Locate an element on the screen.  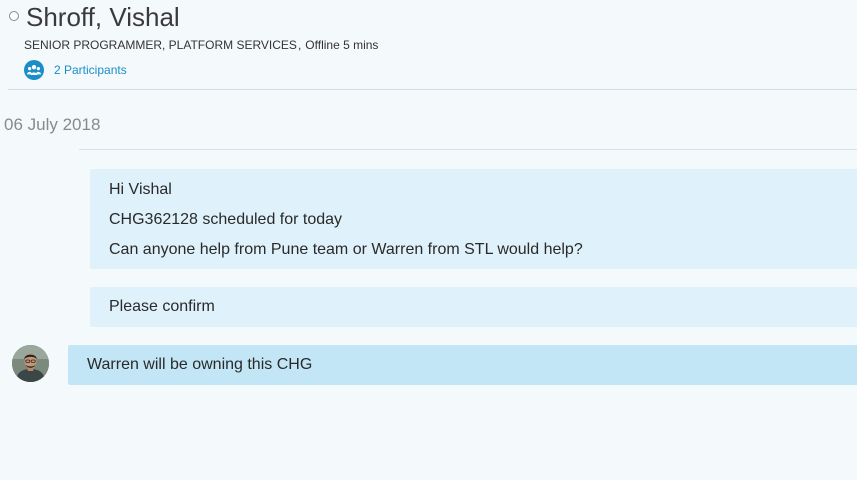
participants-label: 2 Participants is located at coordinates (90, 70).